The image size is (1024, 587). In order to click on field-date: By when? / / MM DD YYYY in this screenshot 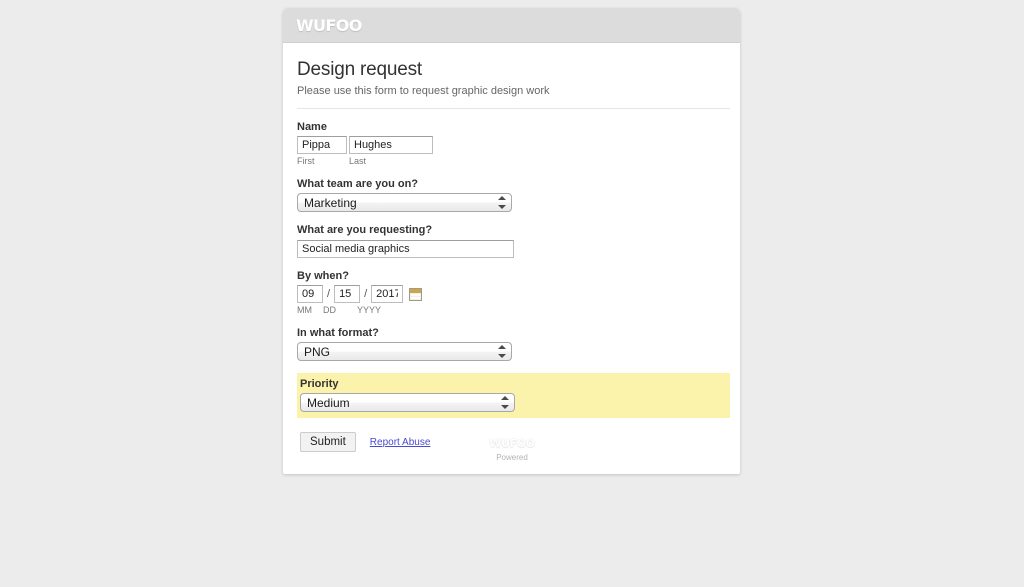, I will do `click(506, 292)`.